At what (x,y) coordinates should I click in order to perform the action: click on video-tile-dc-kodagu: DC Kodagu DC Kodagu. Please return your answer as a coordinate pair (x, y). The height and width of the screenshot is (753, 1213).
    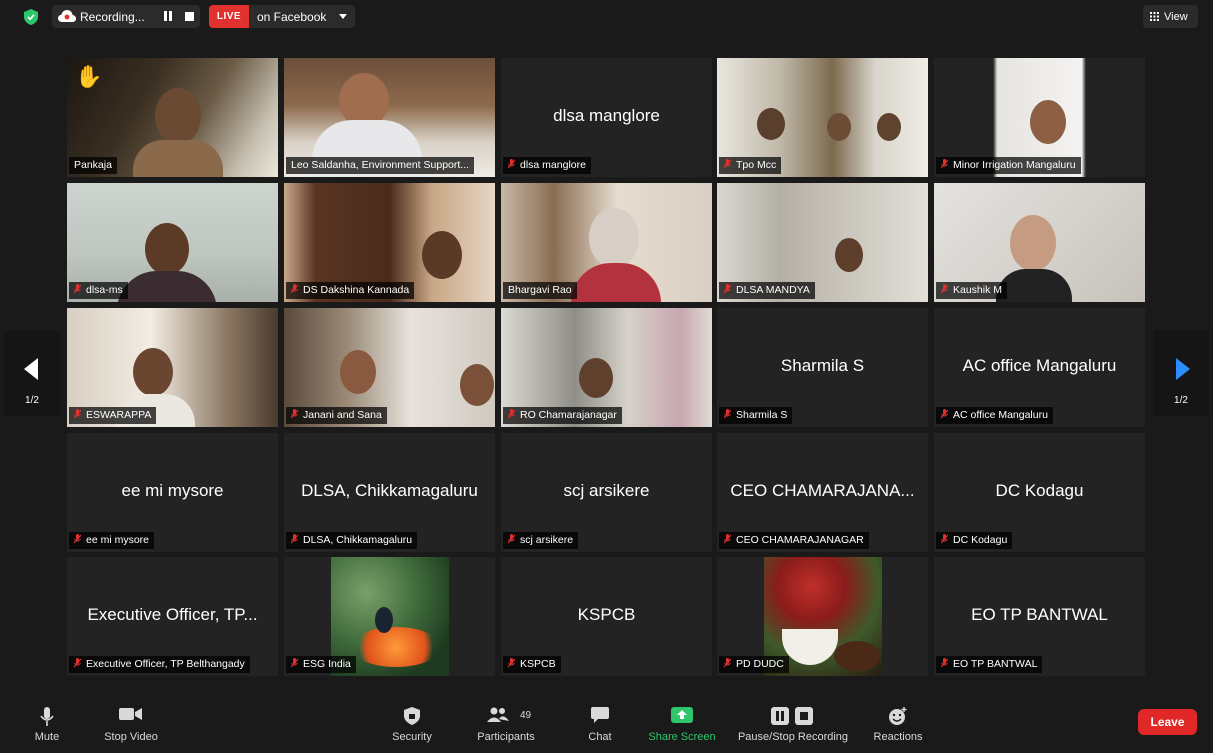
    Looking at the image, I should click on (1039, 492).